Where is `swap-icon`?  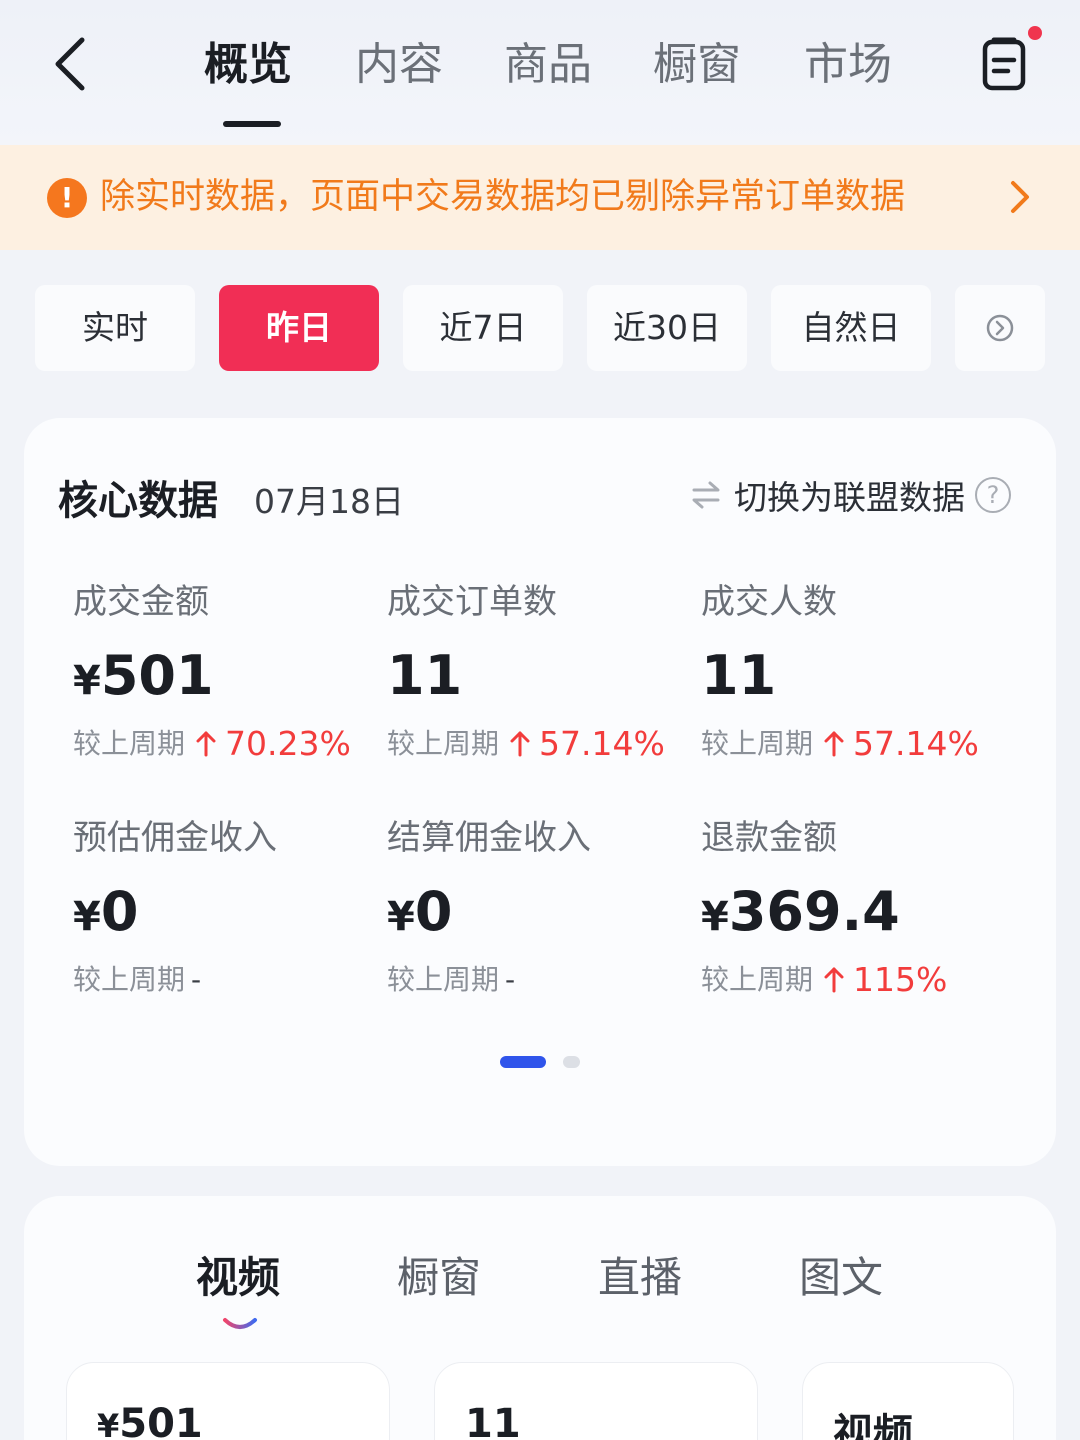 swap-icon is located at coordinates (706, 495).